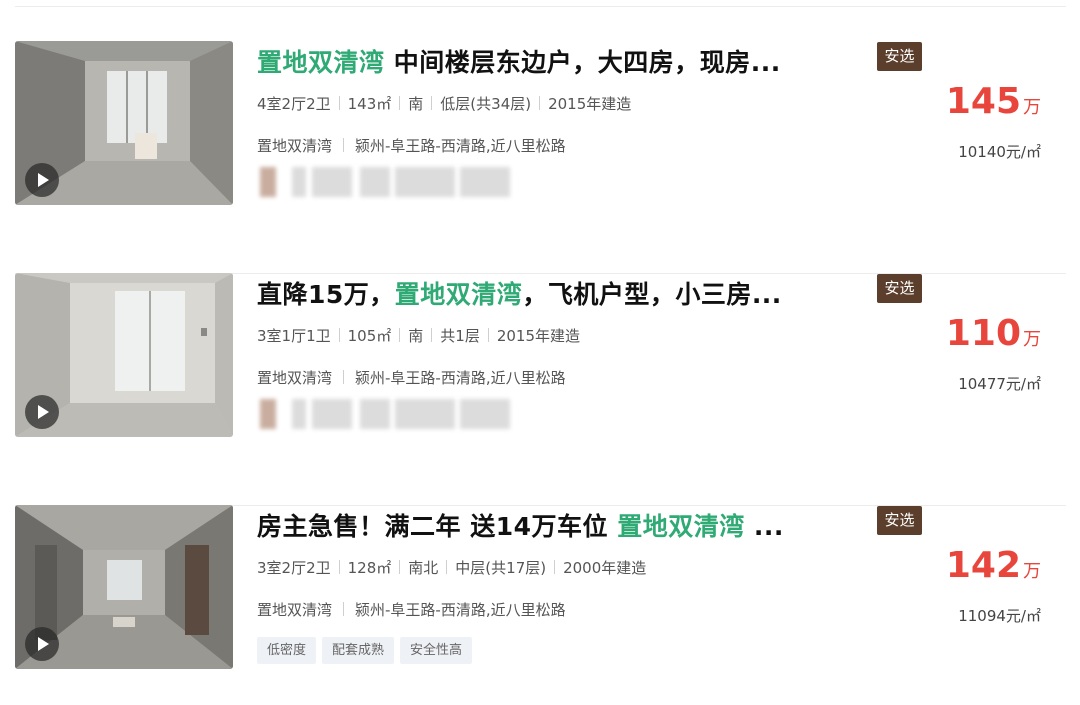 The height and width of the screenshot is (705, 1080). I want to click on listing-attributes: 3室1厅1卫 105㎡南共1层 2015年建造, so click(418, 335).